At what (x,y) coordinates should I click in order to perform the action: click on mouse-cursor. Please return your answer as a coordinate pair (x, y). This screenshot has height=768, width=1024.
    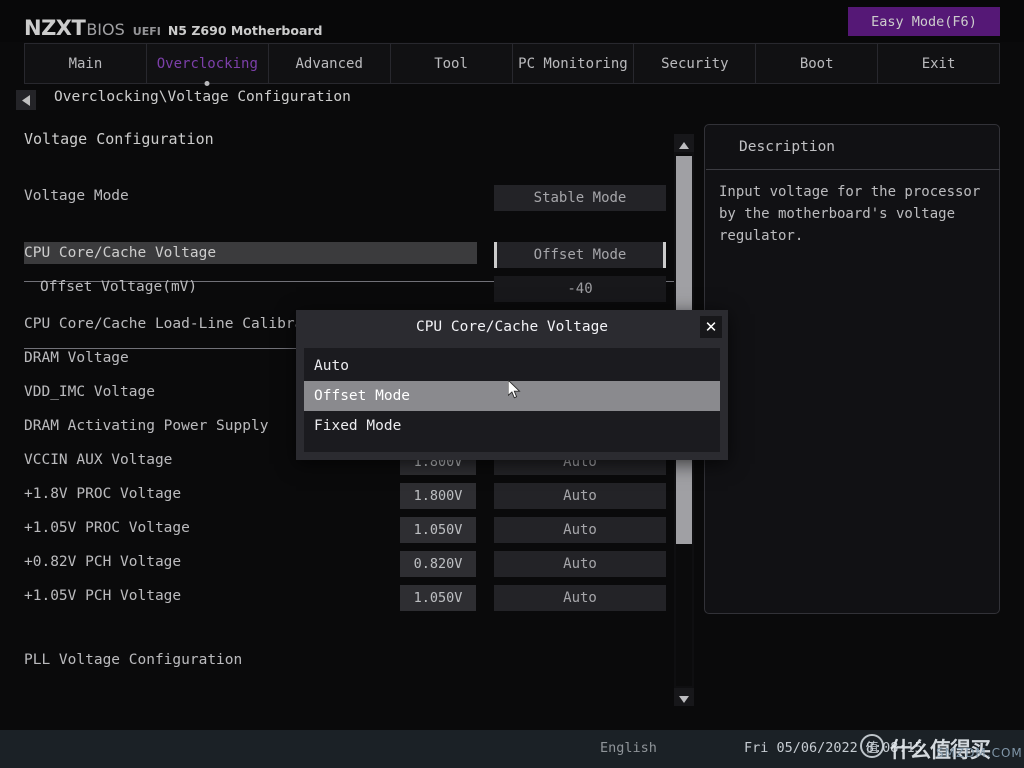
    Looking at the image, I should click on (514, 389).